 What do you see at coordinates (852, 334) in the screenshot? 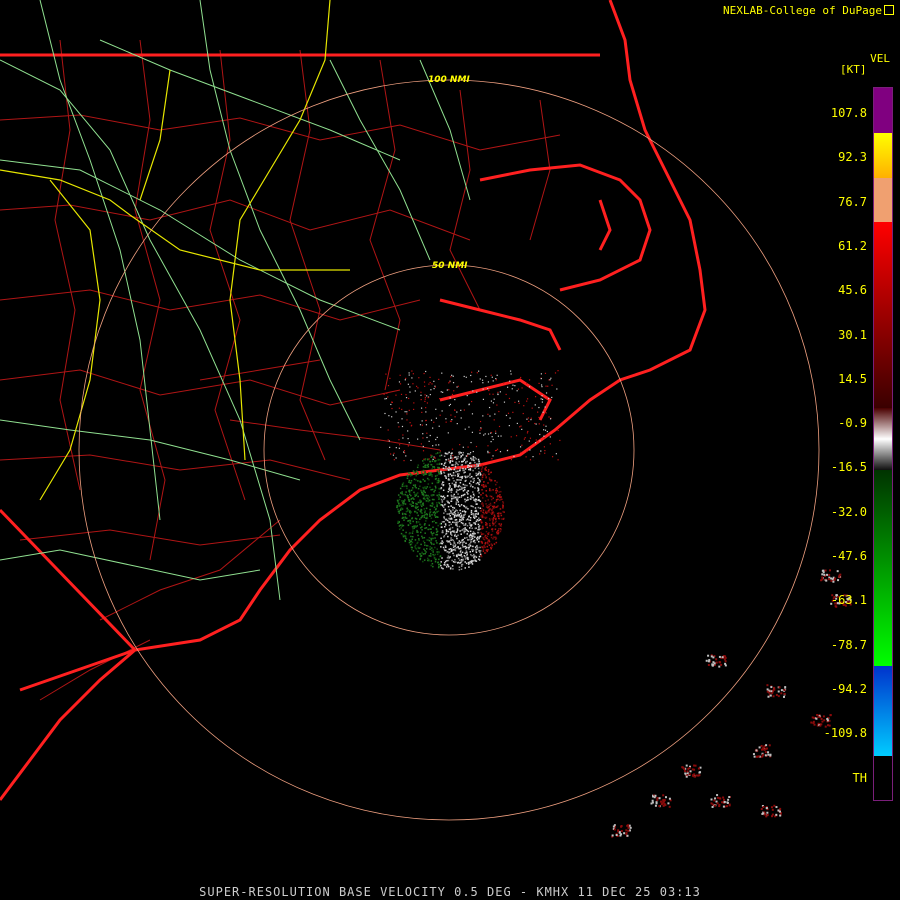
I see `colorbar-tick-label: 30.1` at bounding box center [852, 334].